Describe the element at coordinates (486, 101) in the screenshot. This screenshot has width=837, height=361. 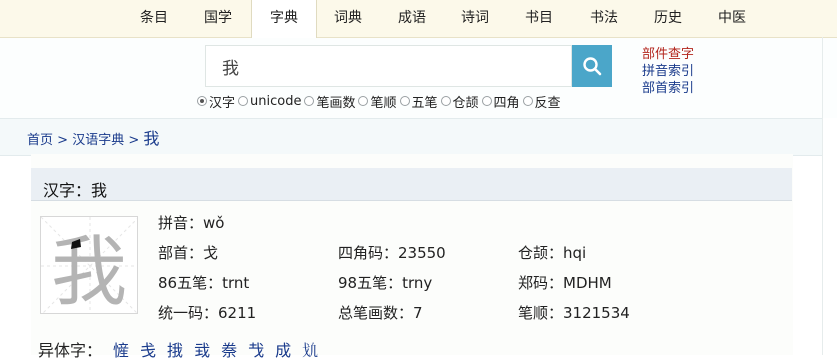
I see `radio-four-corner` at that location.